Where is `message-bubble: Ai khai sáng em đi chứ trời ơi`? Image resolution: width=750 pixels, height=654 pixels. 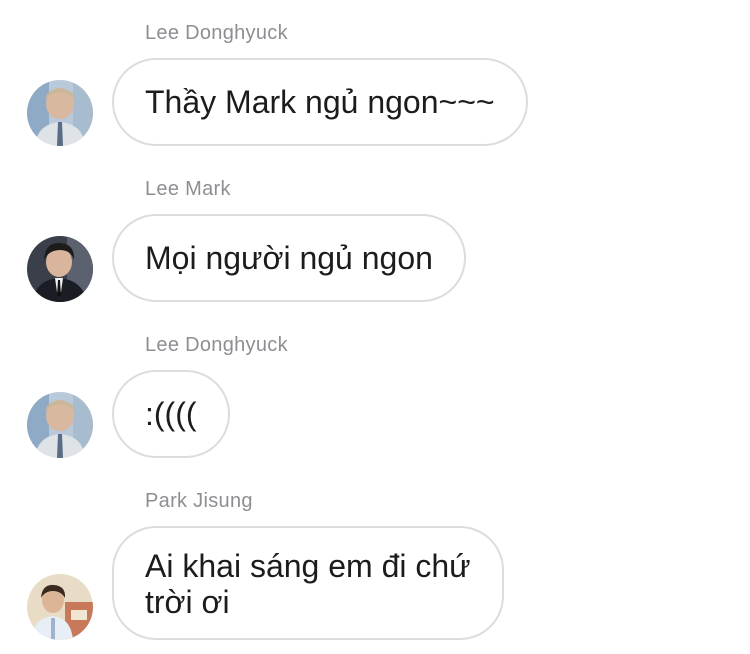 message-bubble: Ai khai sáng em đi chứ trời ơi is located at coordinates (308, 583).